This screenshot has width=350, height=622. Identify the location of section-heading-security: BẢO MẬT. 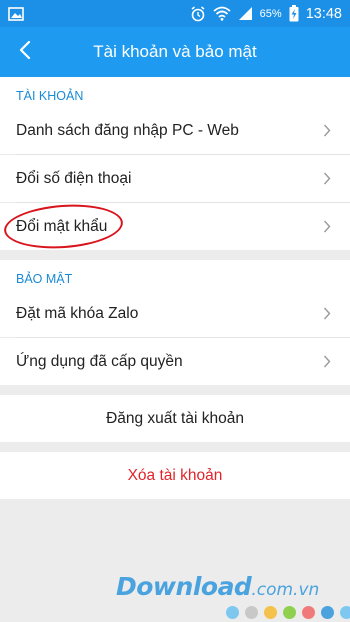
(175, 275).